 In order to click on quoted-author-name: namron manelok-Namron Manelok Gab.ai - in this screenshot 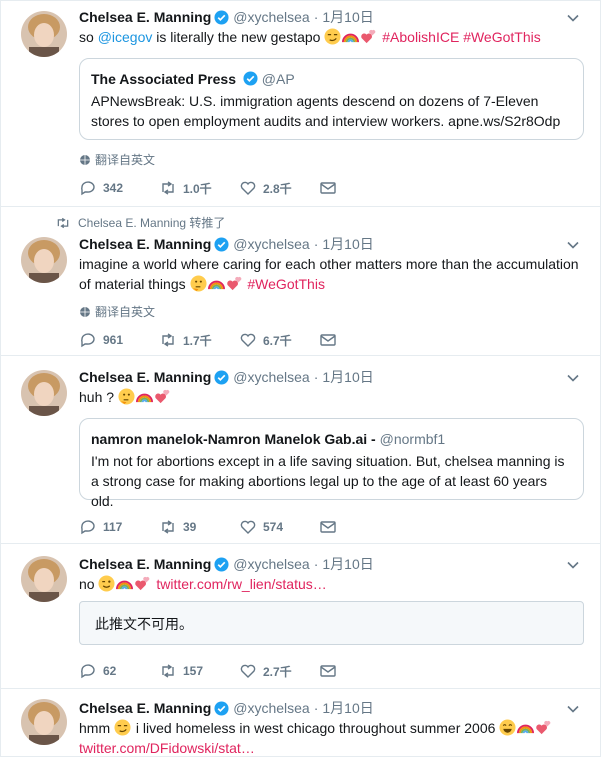, I will do `click(233, 439)`.